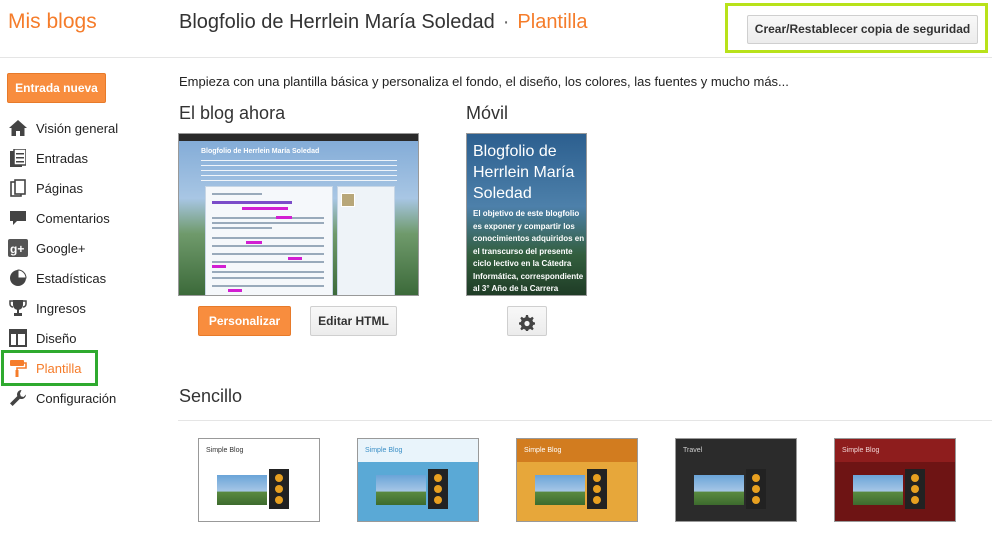  I want to click on gear-icon, so click(527, 327).